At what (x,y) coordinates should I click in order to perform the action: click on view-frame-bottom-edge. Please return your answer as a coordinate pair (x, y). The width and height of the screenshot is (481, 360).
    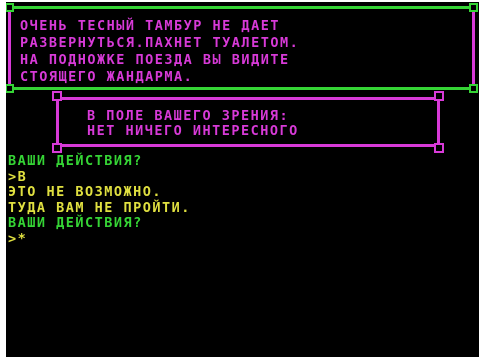
    Looking at the image, I should click on (248, 145).